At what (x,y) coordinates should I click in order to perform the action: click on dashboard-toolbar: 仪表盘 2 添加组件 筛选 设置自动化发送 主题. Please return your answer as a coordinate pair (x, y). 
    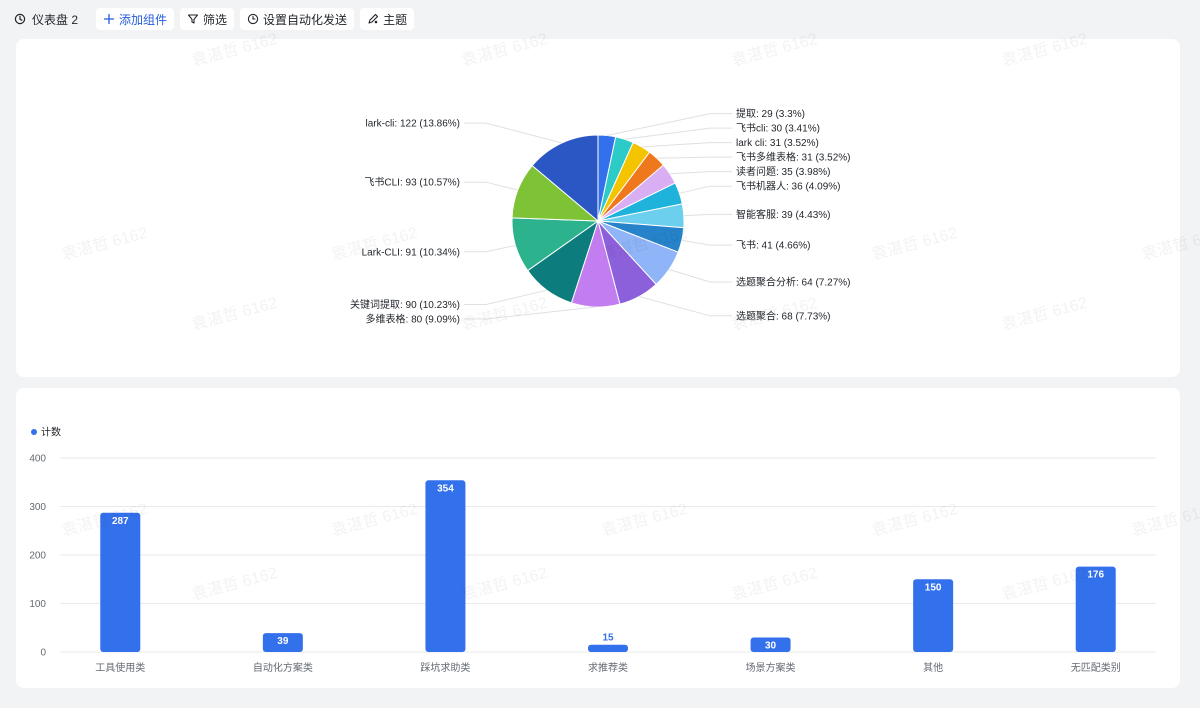
    Looking at the image, I should click on (600, 19).